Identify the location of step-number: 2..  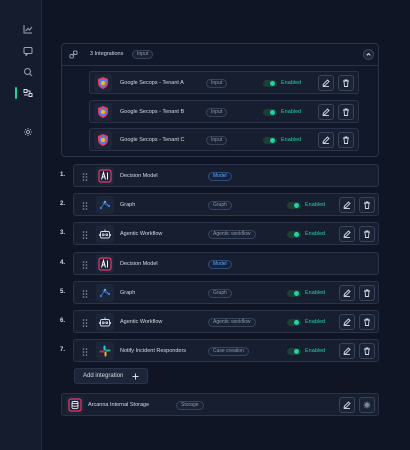
(63, 204).